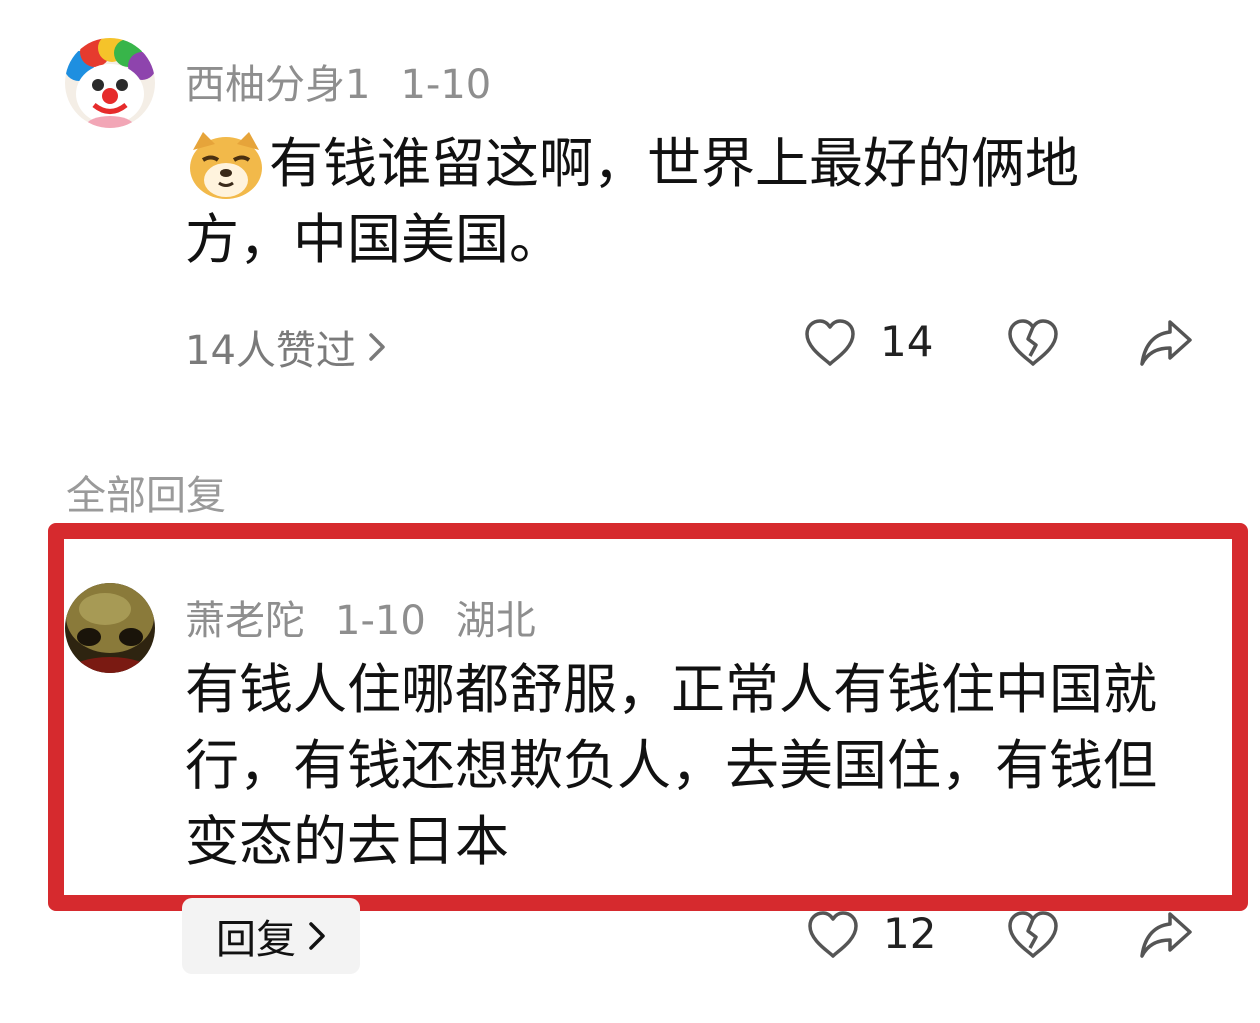  What do you see at coordinates (110, 83) in the screenshot?
I see `avatar-clown` at bounding box center [110, 83].